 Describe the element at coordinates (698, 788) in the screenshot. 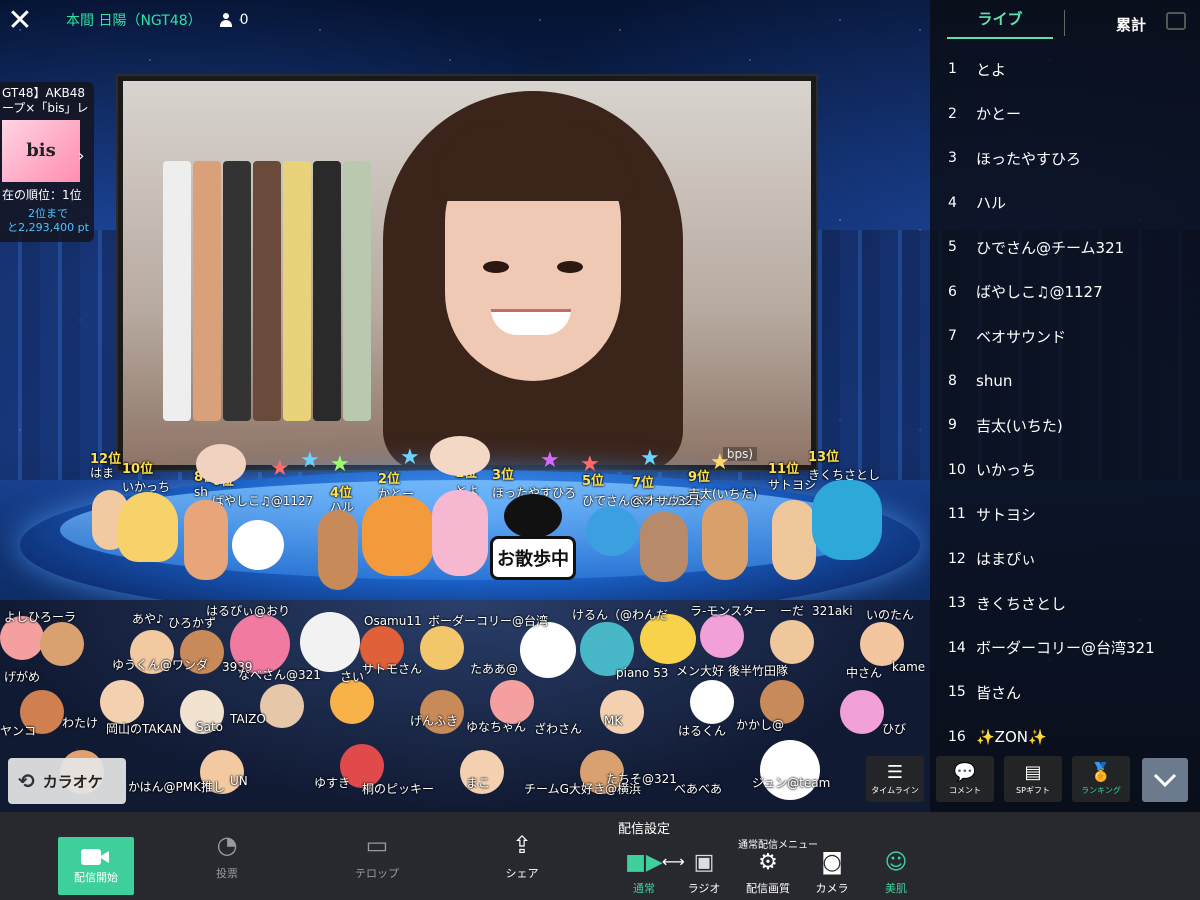

I see `audience-name: べあべあ` at that location.